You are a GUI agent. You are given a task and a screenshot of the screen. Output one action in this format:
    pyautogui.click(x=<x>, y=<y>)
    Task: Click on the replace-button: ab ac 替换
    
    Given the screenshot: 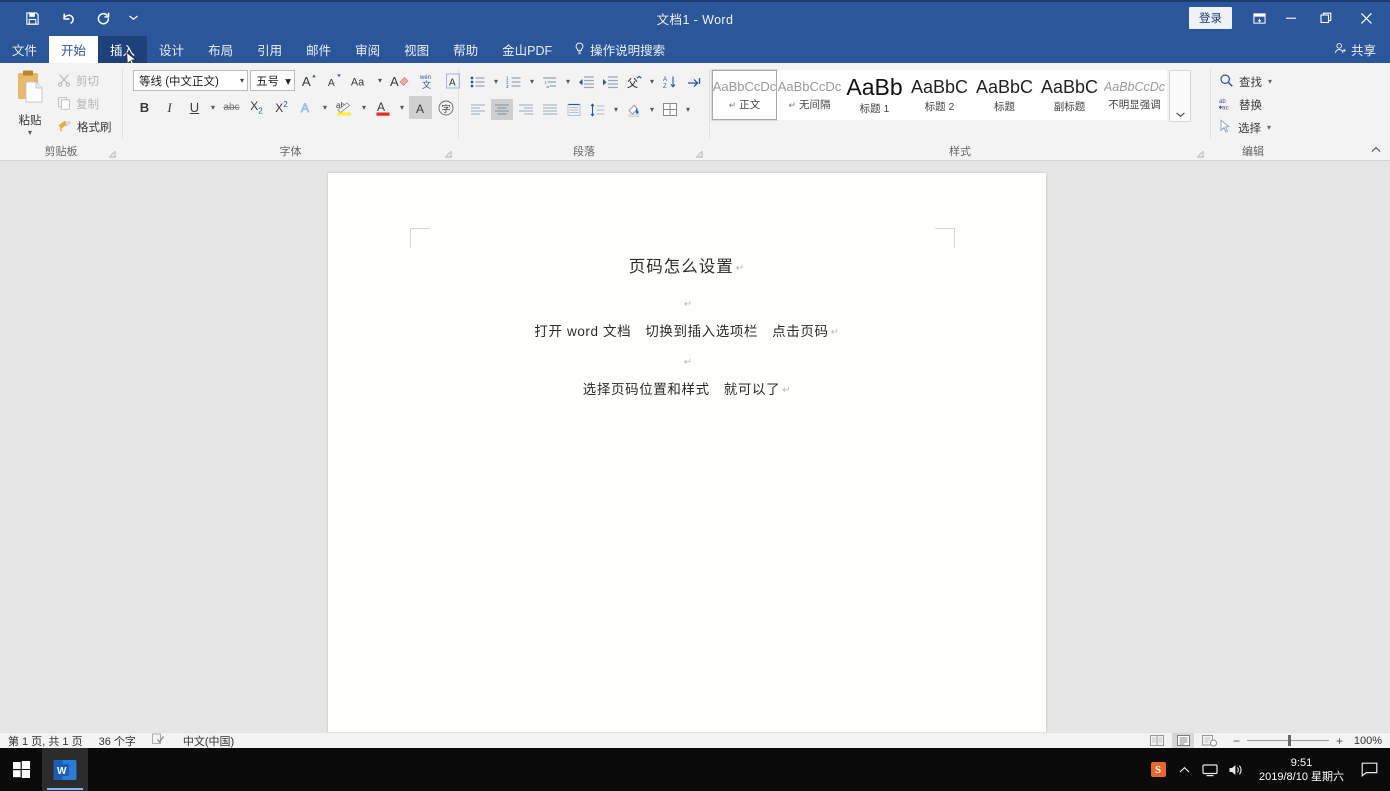 What is the action you would take?
    pyautogui.click(x=1245, y=104)
    